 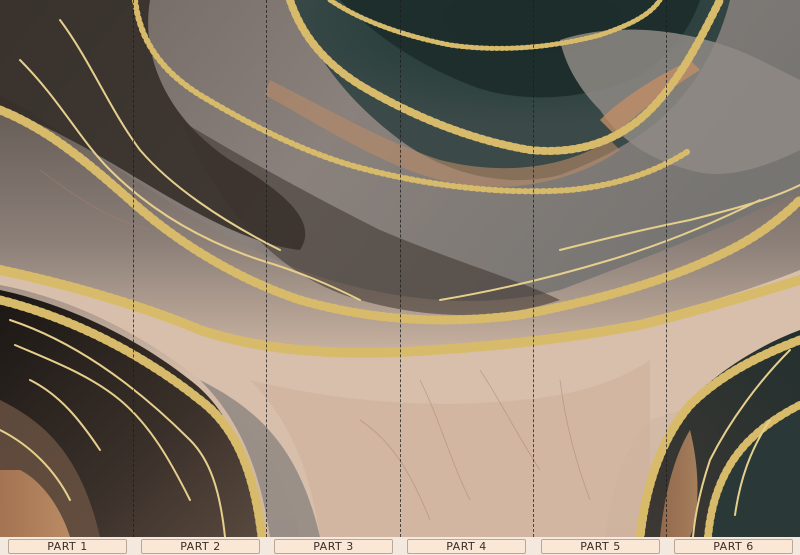 What do you see at coordinates (466, 546) in the screenshot?
I see `panel-label-part-4: PART 4` at bounding box center [466, 546].